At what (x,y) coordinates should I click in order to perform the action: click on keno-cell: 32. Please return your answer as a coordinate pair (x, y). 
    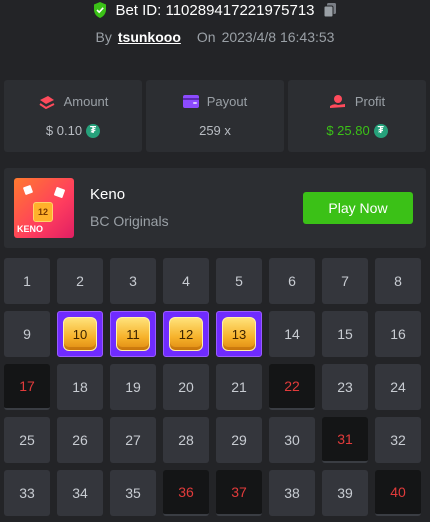
    Looking at the image, I should click on (398, 440).